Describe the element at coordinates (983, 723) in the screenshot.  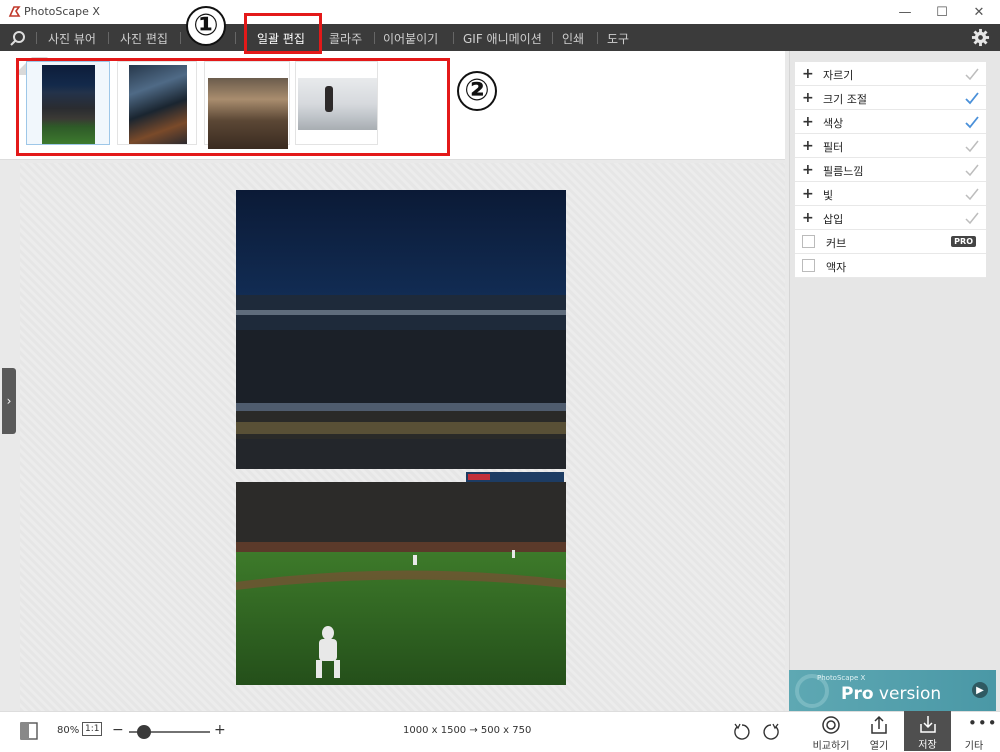
I see `more-icon: •••` at that location.